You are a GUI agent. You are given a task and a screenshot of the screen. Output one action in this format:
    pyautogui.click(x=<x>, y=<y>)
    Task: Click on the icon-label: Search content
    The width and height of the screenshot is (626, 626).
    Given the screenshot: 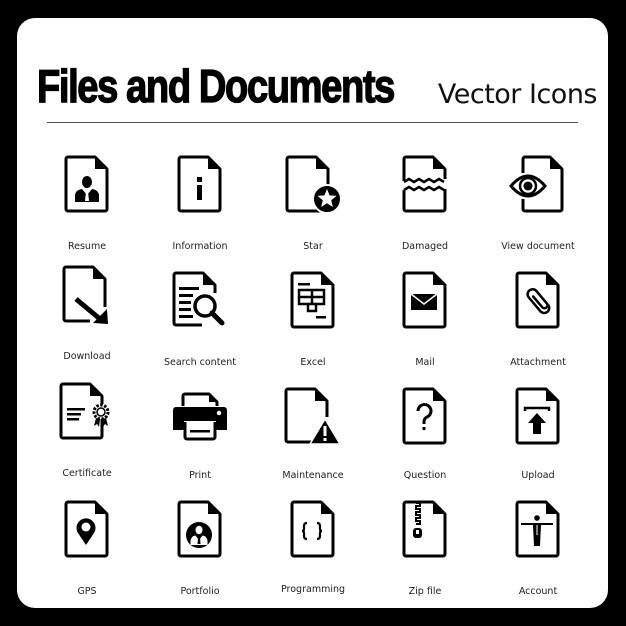 What is the action you would take?
    pyautogui.click(x=200, y=362)
    